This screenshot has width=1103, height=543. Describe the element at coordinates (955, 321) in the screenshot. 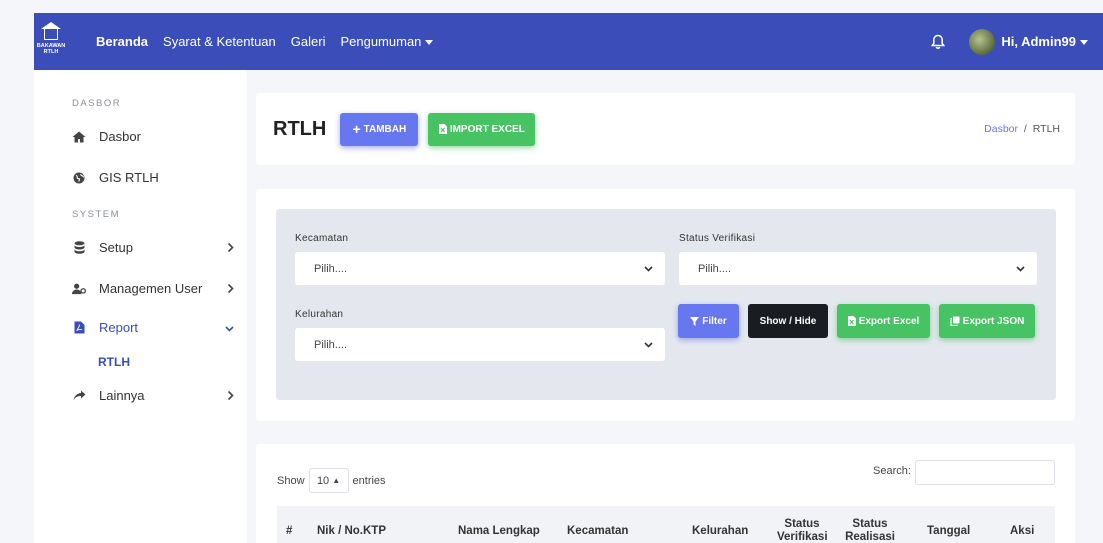

I see `copy-icon` at that location.